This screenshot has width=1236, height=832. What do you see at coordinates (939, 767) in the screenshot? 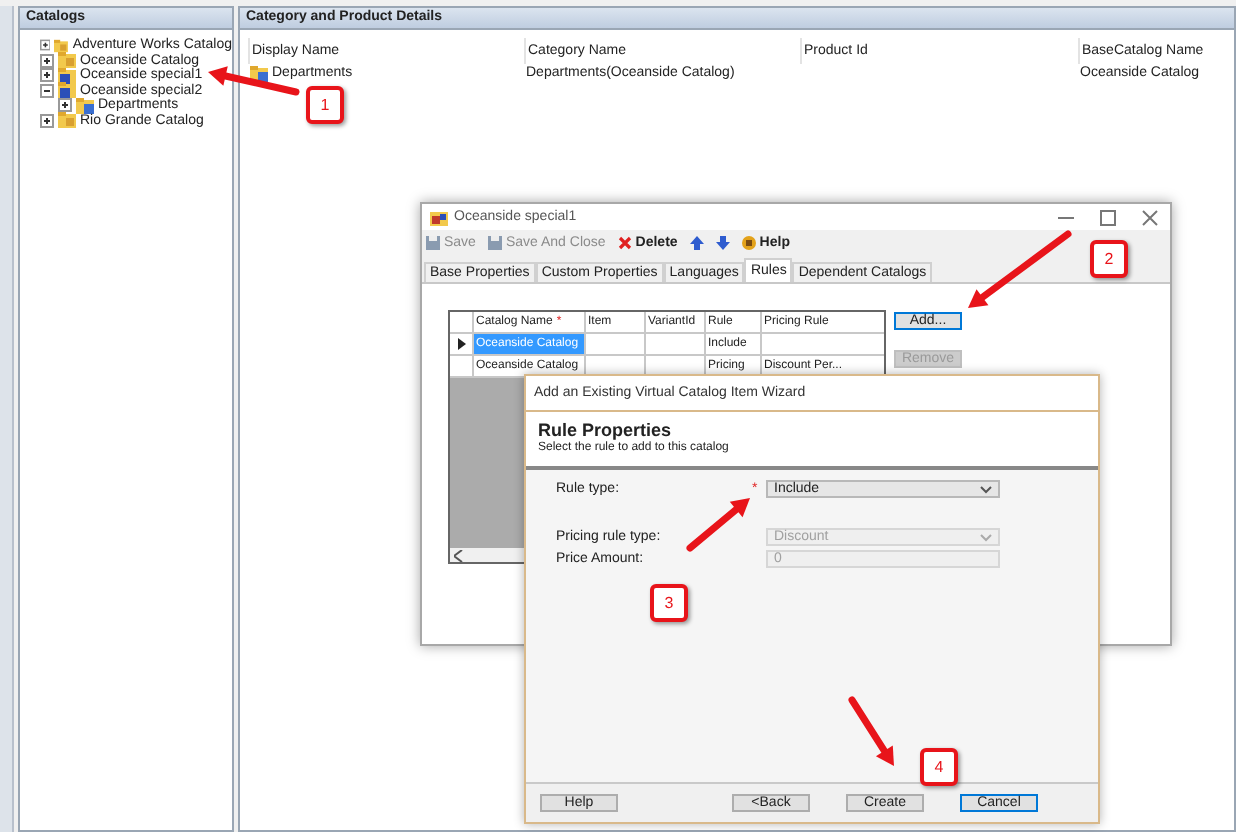
I see `step-number: 4` at bounding box center [939, 767].